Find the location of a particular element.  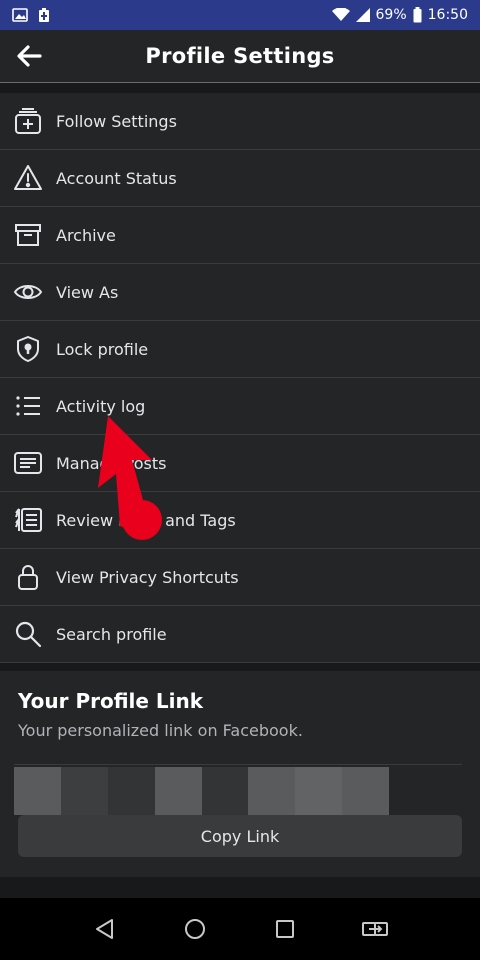

status-bar: 69% 16:50 is located at coordinates (240, 15).